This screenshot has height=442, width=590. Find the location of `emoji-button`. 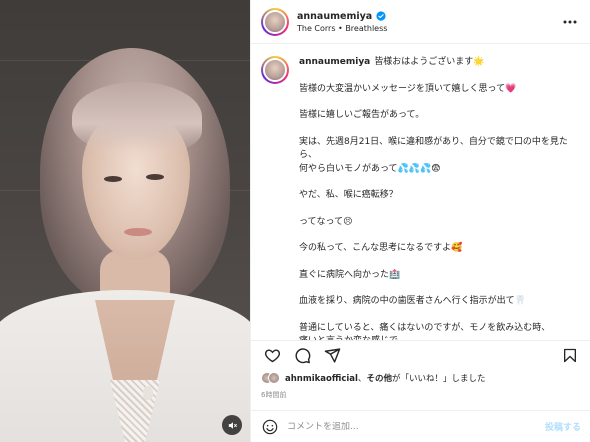

emoji-button is located at coordinates (270, 427).